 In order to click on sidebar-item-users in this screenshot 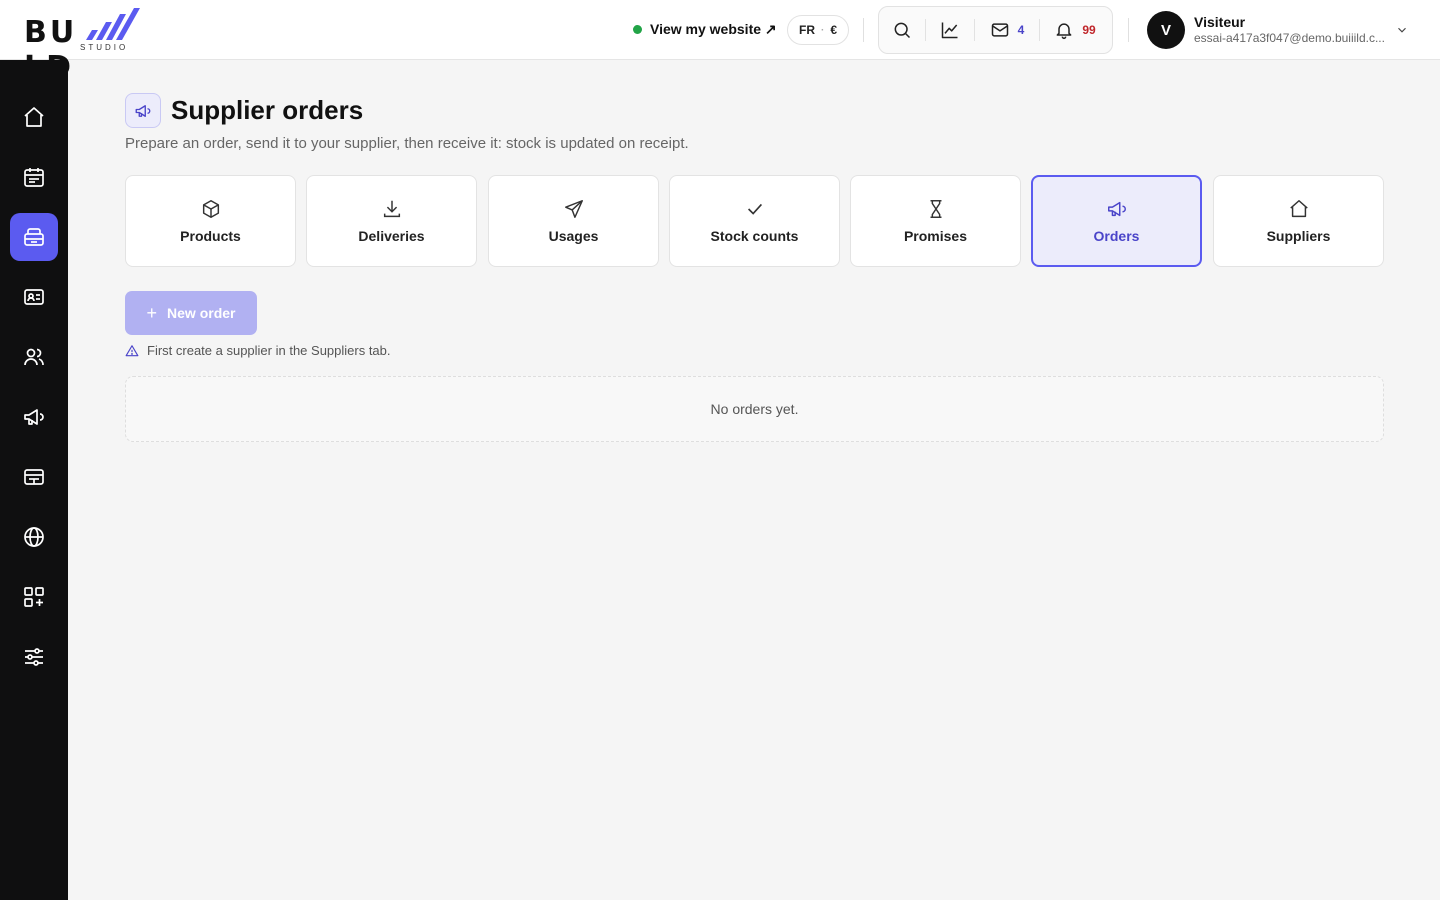, I will do `click(34, 357)`.